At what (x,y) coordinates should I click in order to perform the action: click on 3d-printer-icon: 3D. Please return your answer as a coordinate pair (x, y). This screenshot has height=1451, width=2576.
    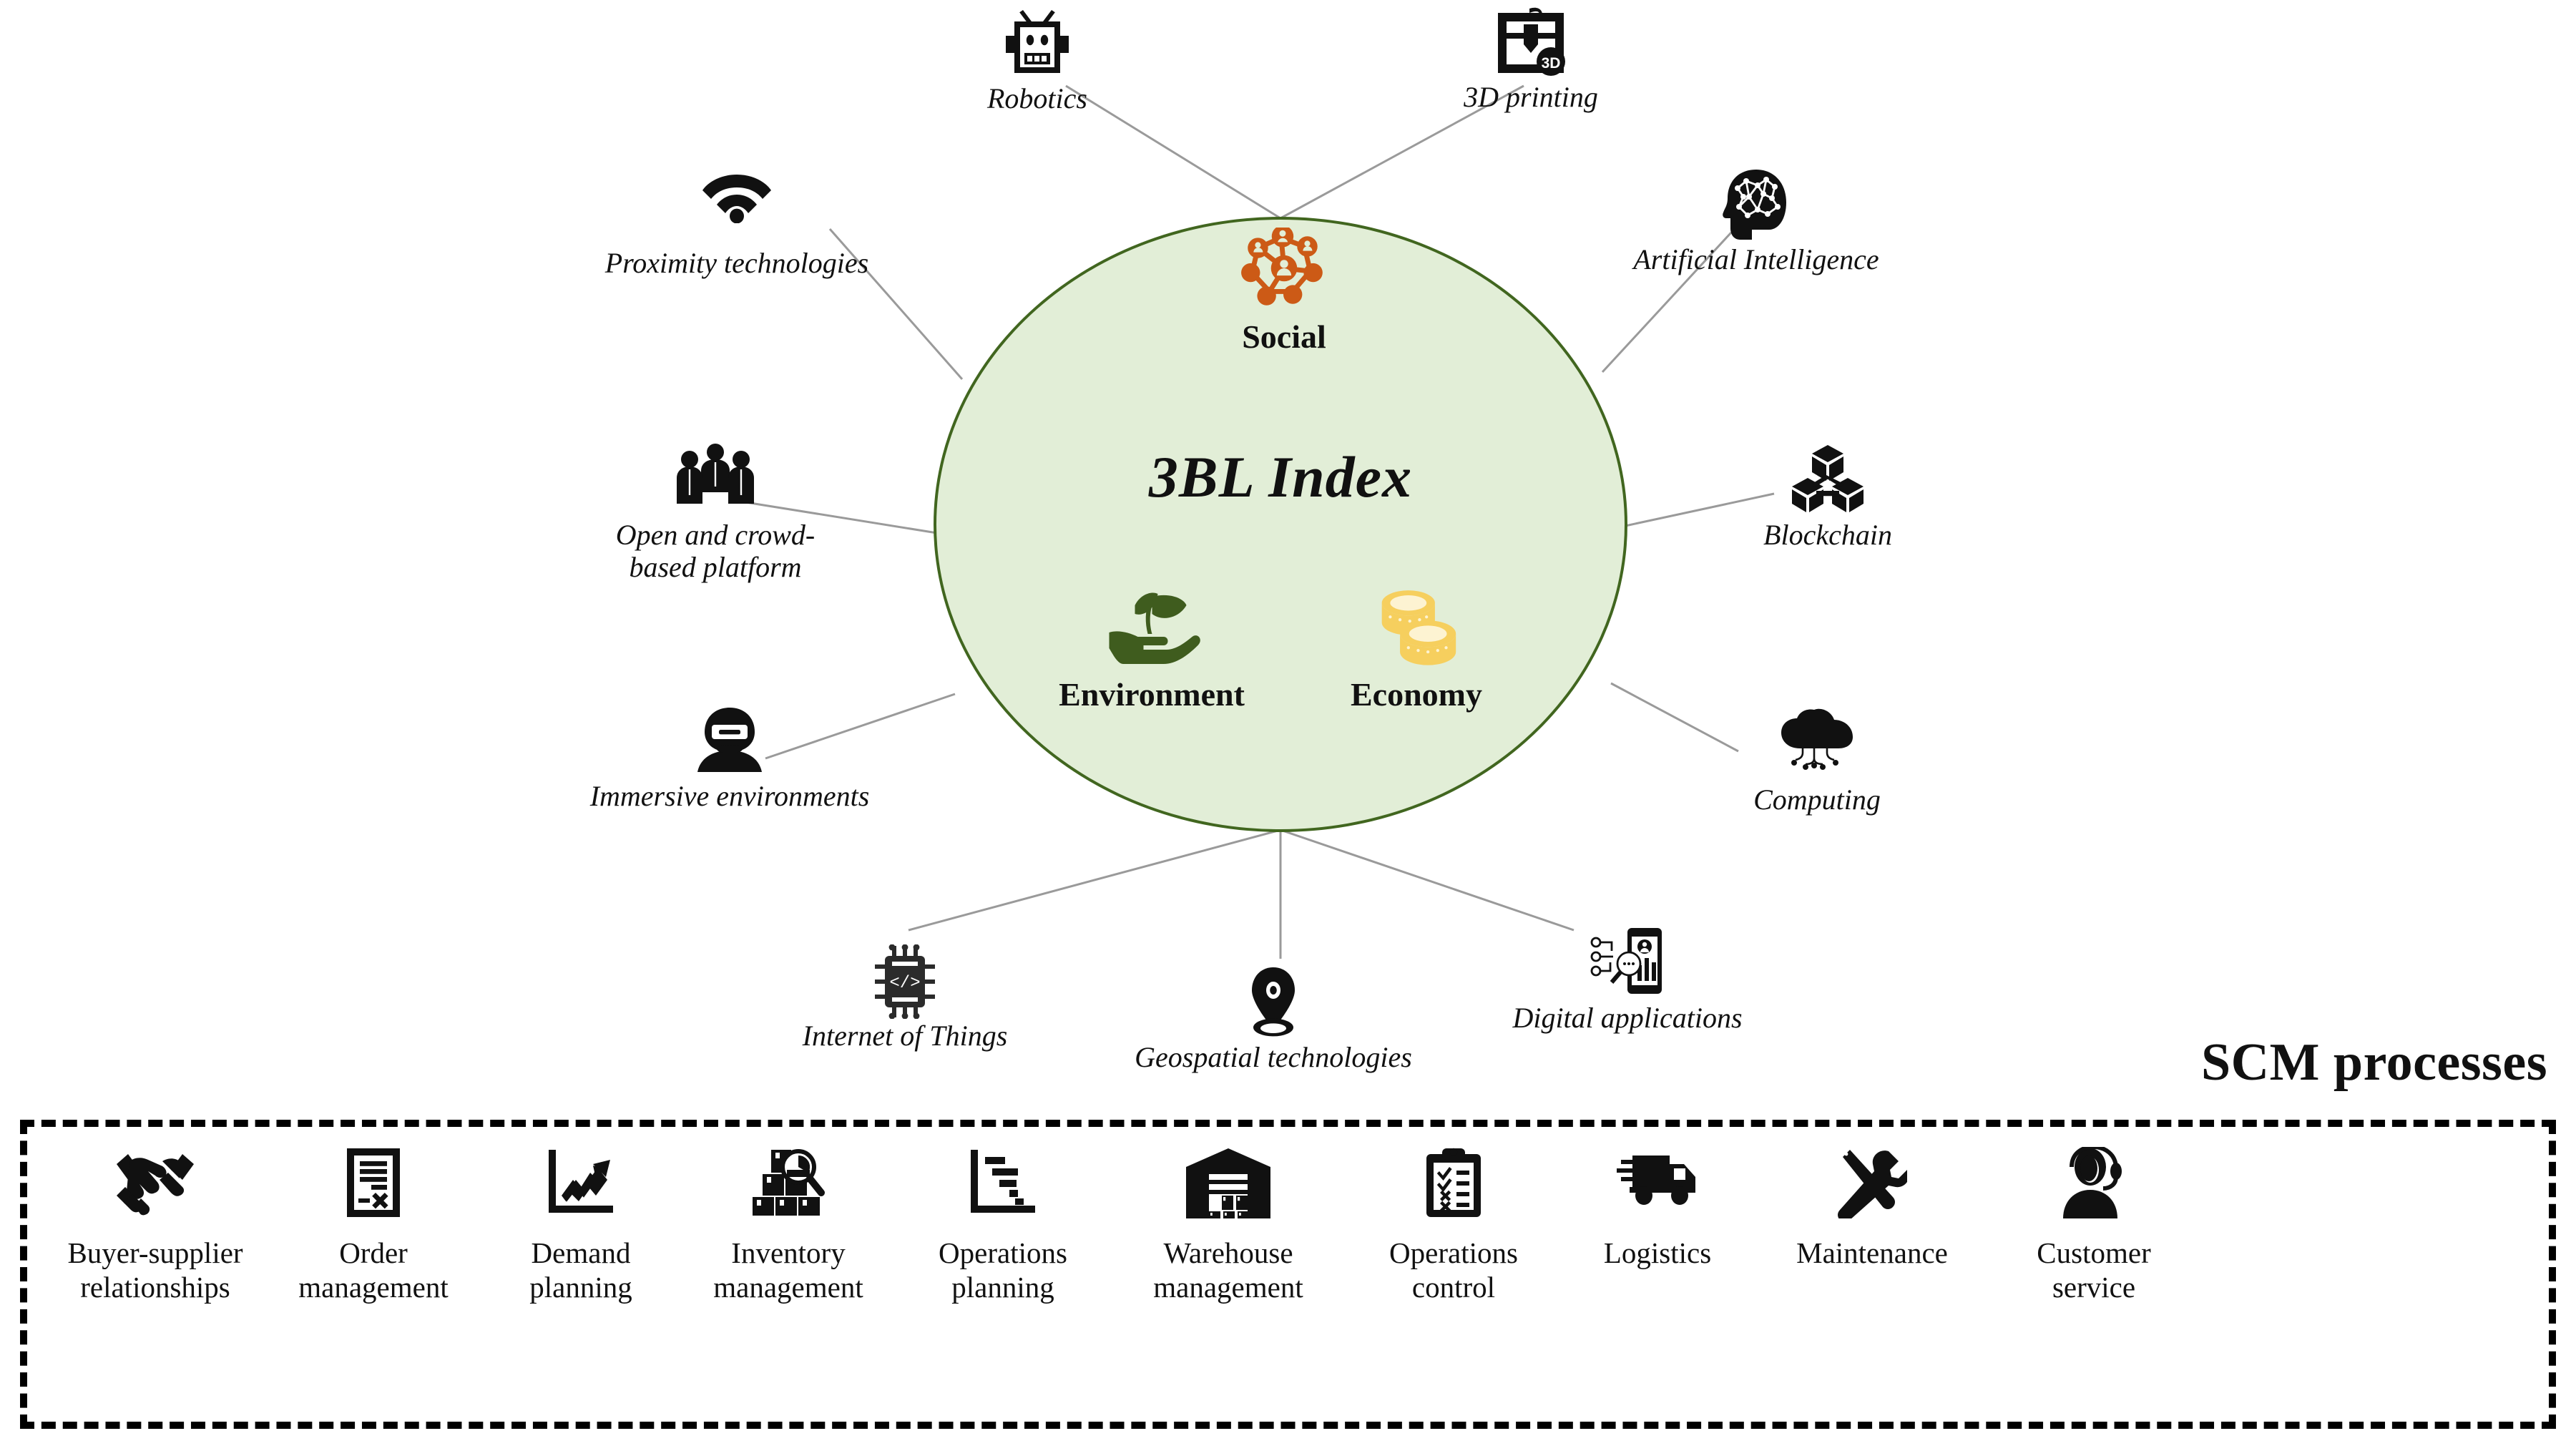
    Looking at the image, I should click on (1531, 42).